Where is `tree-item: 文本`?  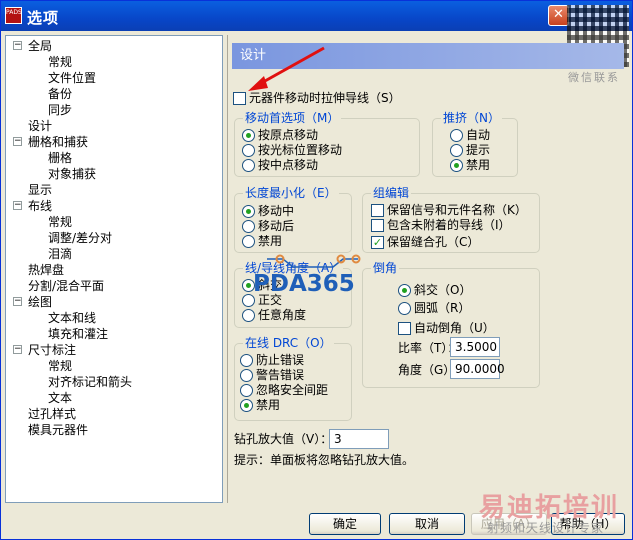
tree-item: 文本 is located at coordinates (114, 398).